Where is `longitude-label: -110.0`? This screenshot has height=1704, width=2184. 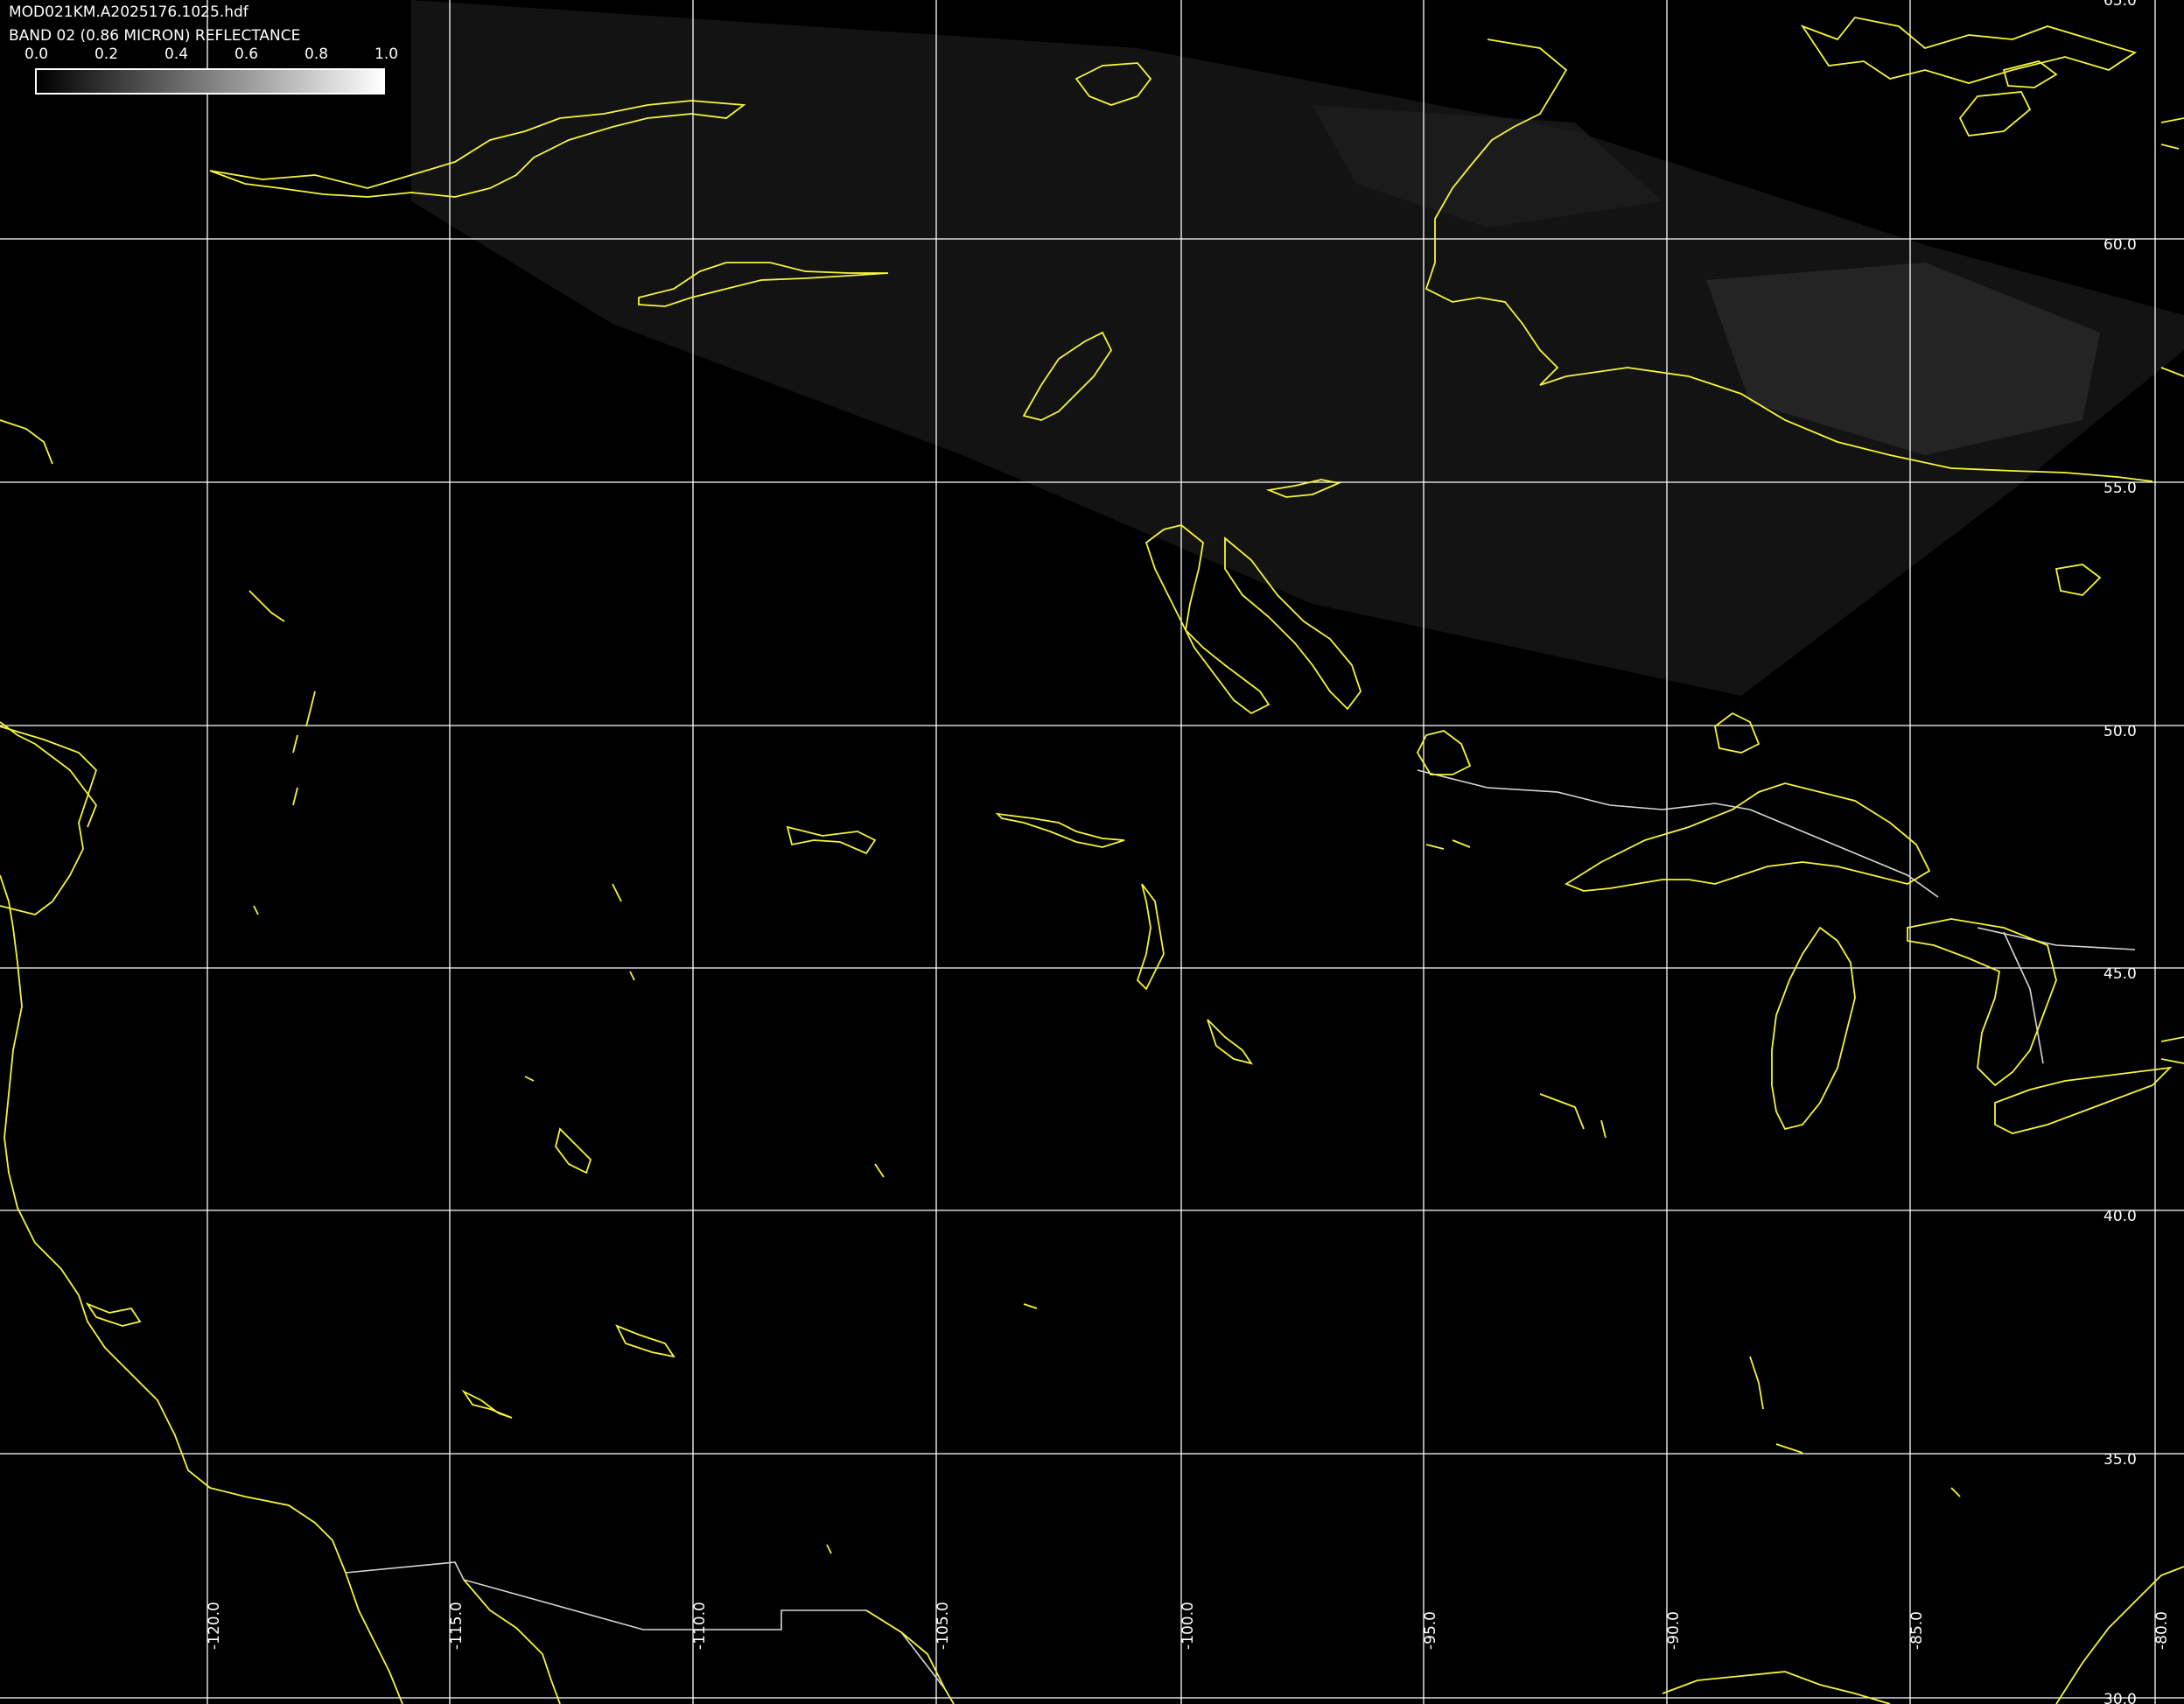 longitude-label: -110.0 is located at coordinates (700, 1626).